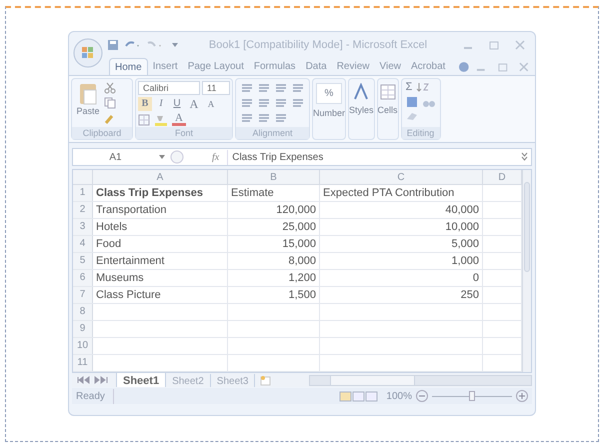 This screenshot has height=448, width=604. What do you see at coordinates (472, 395) in the screenshot?
I see `zoom-slider` at bounding box center [472, 395].